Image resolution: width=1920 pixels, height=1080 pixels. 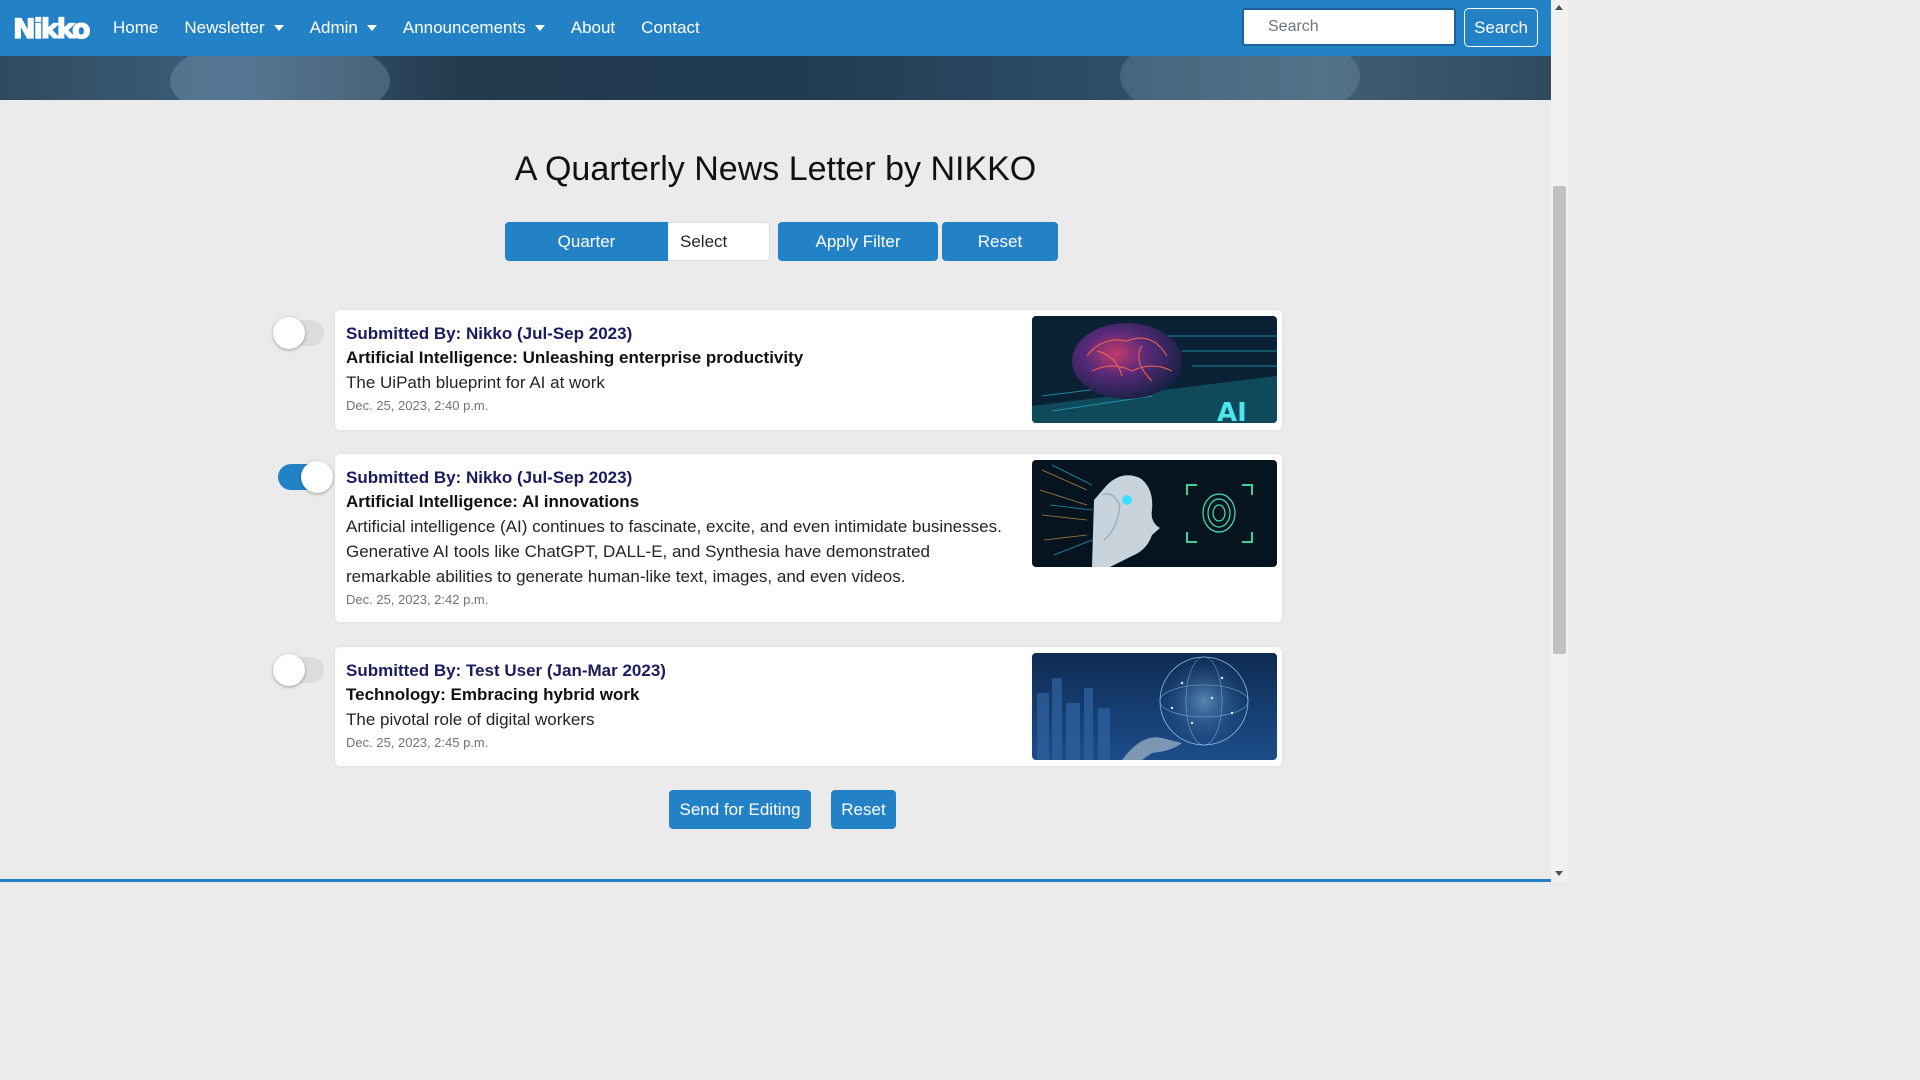 I want to click on ai-brain-circuit-image: AI, so click(x=1154, y=369).